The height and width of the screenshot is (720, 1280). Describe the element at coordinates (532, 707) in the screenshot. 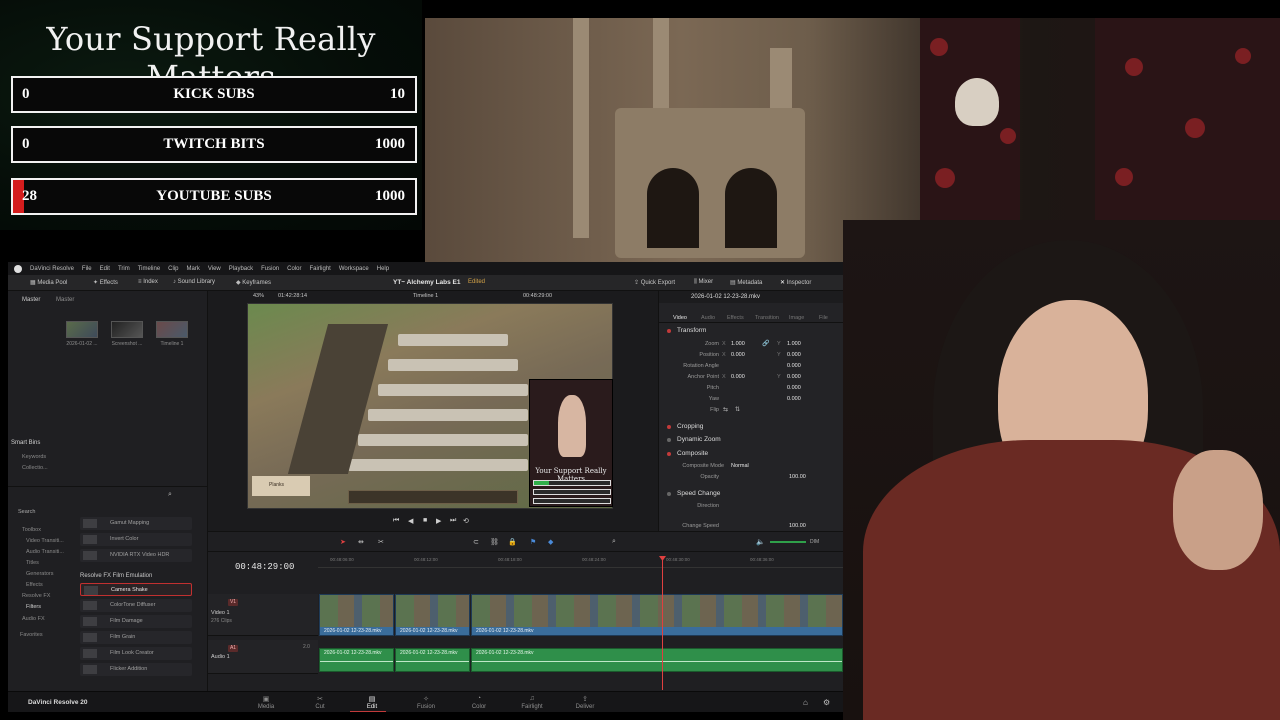

I see `page-tab-fairlight: Fairlight` at that location.